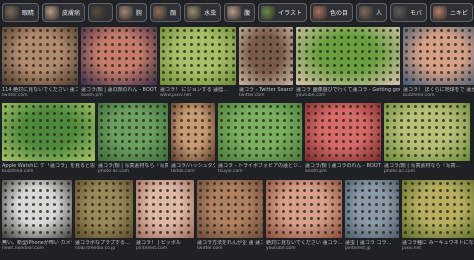 This screenshot has width=474, height=260. What do you see at coordinates (409, 12) in the screenshot?
I see `filter-chip: モバ` at bounding box center [409, 12].